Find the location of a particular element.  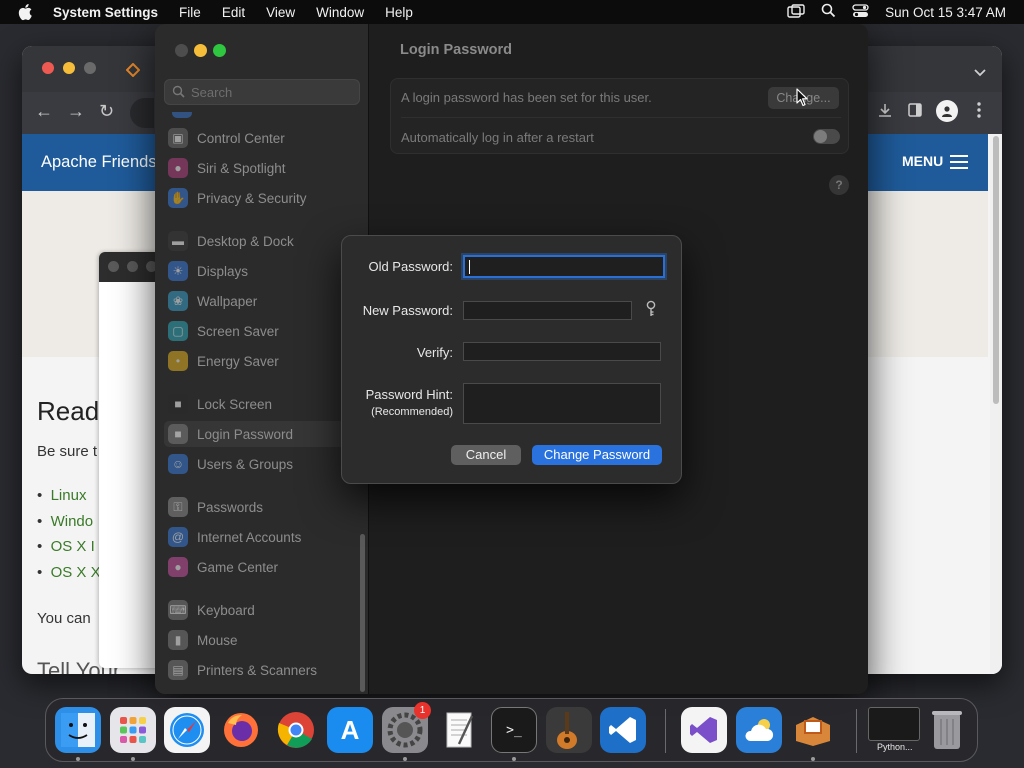

sidebar-item-printers-scanners: ▤ Printers & Scanners is located at coordinates (262, 670).